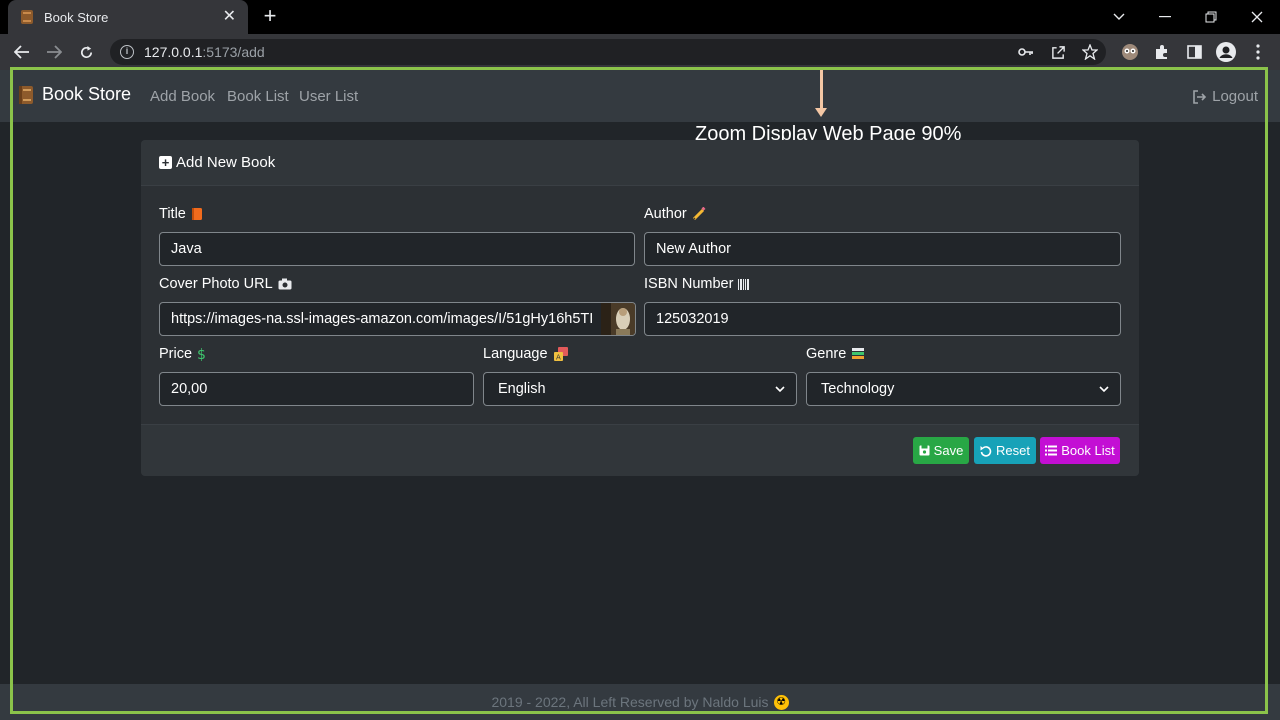  What do you see at coordinates (858, 354) in the screenshot?
I see `books-stack-icon` at bounding box center [858, 354].